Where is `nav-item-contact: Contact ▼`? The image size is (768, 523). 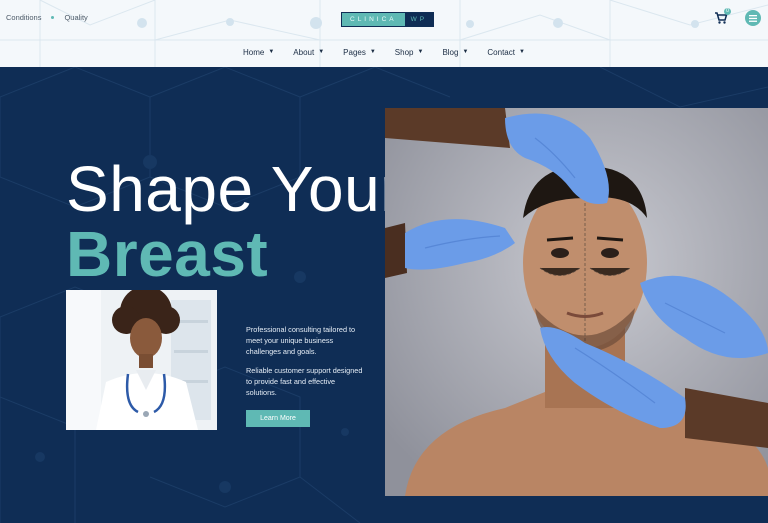
nav-item-contact: Contact ▼ is located at coordinates (506, 52).